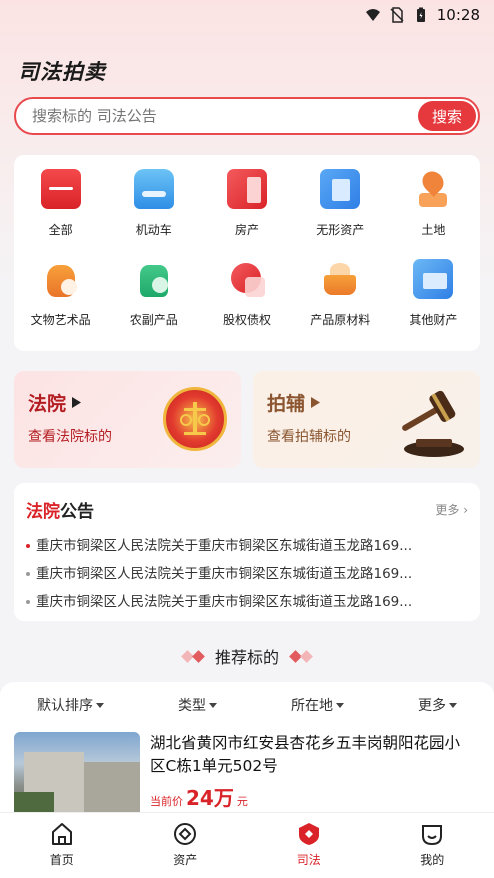  What do you see at coordinates (247, 279) in the screenshot?
I see `equity-icon` at bounding box center [247, 279].